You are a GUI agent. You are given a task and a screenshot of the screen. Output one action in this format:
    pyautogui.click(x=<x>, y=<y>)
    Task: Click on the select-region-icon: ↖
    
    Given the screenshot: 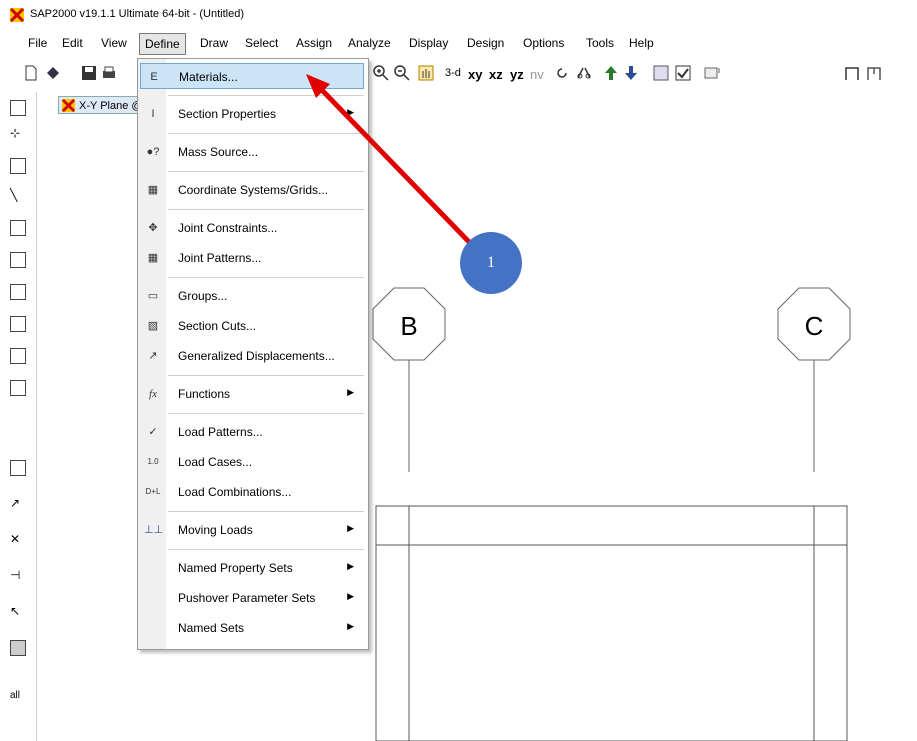 What is the action you would take?
    pyautogui.click(x=18, y=612)
    